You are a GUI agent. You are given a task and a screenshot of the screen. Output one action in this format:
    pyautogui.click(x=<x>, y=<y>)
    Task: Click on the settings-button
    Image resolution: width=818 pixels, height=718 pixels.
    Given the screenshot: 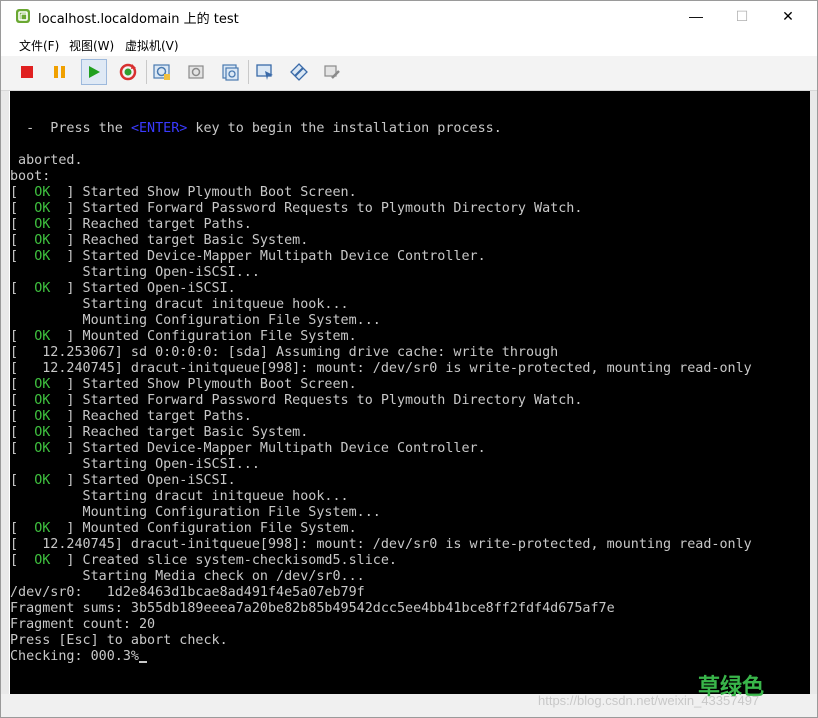 What is the action you would take?
    pyautogui.click(x=299, y=72)
    